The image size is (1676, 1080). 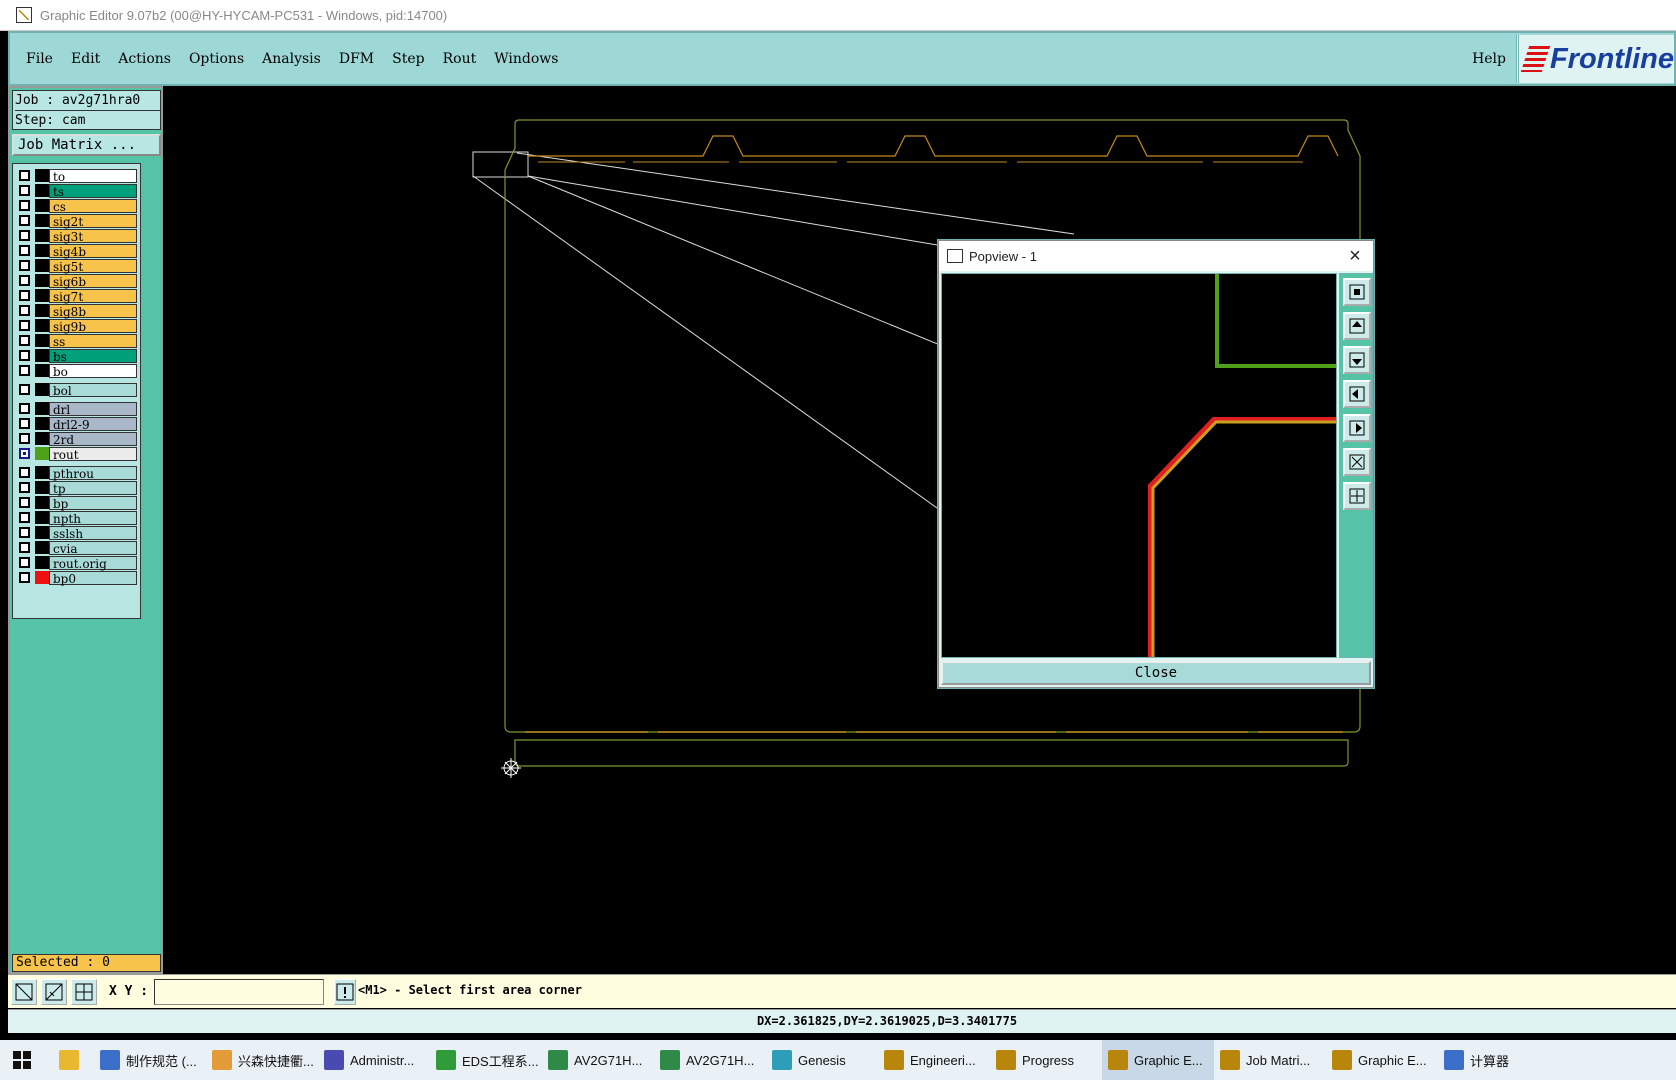 I want to click on layer-name: cs, so click(x=93, y=206).